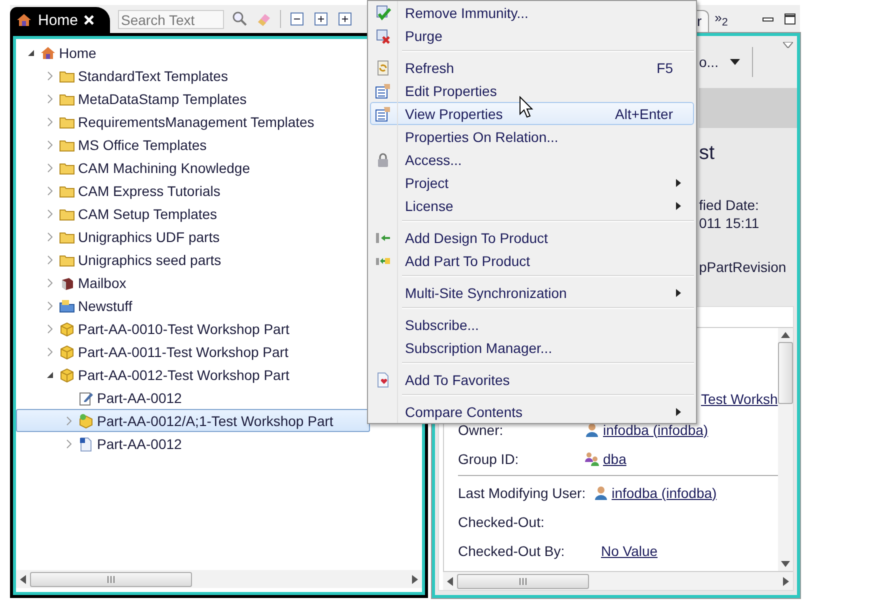 This screenshot has width=879, height=606. What do you see at coordinates (193, 167) in the screenshot?
I see `tree-item: CAM Machining Knowledge` at bounding box center [193, 167].